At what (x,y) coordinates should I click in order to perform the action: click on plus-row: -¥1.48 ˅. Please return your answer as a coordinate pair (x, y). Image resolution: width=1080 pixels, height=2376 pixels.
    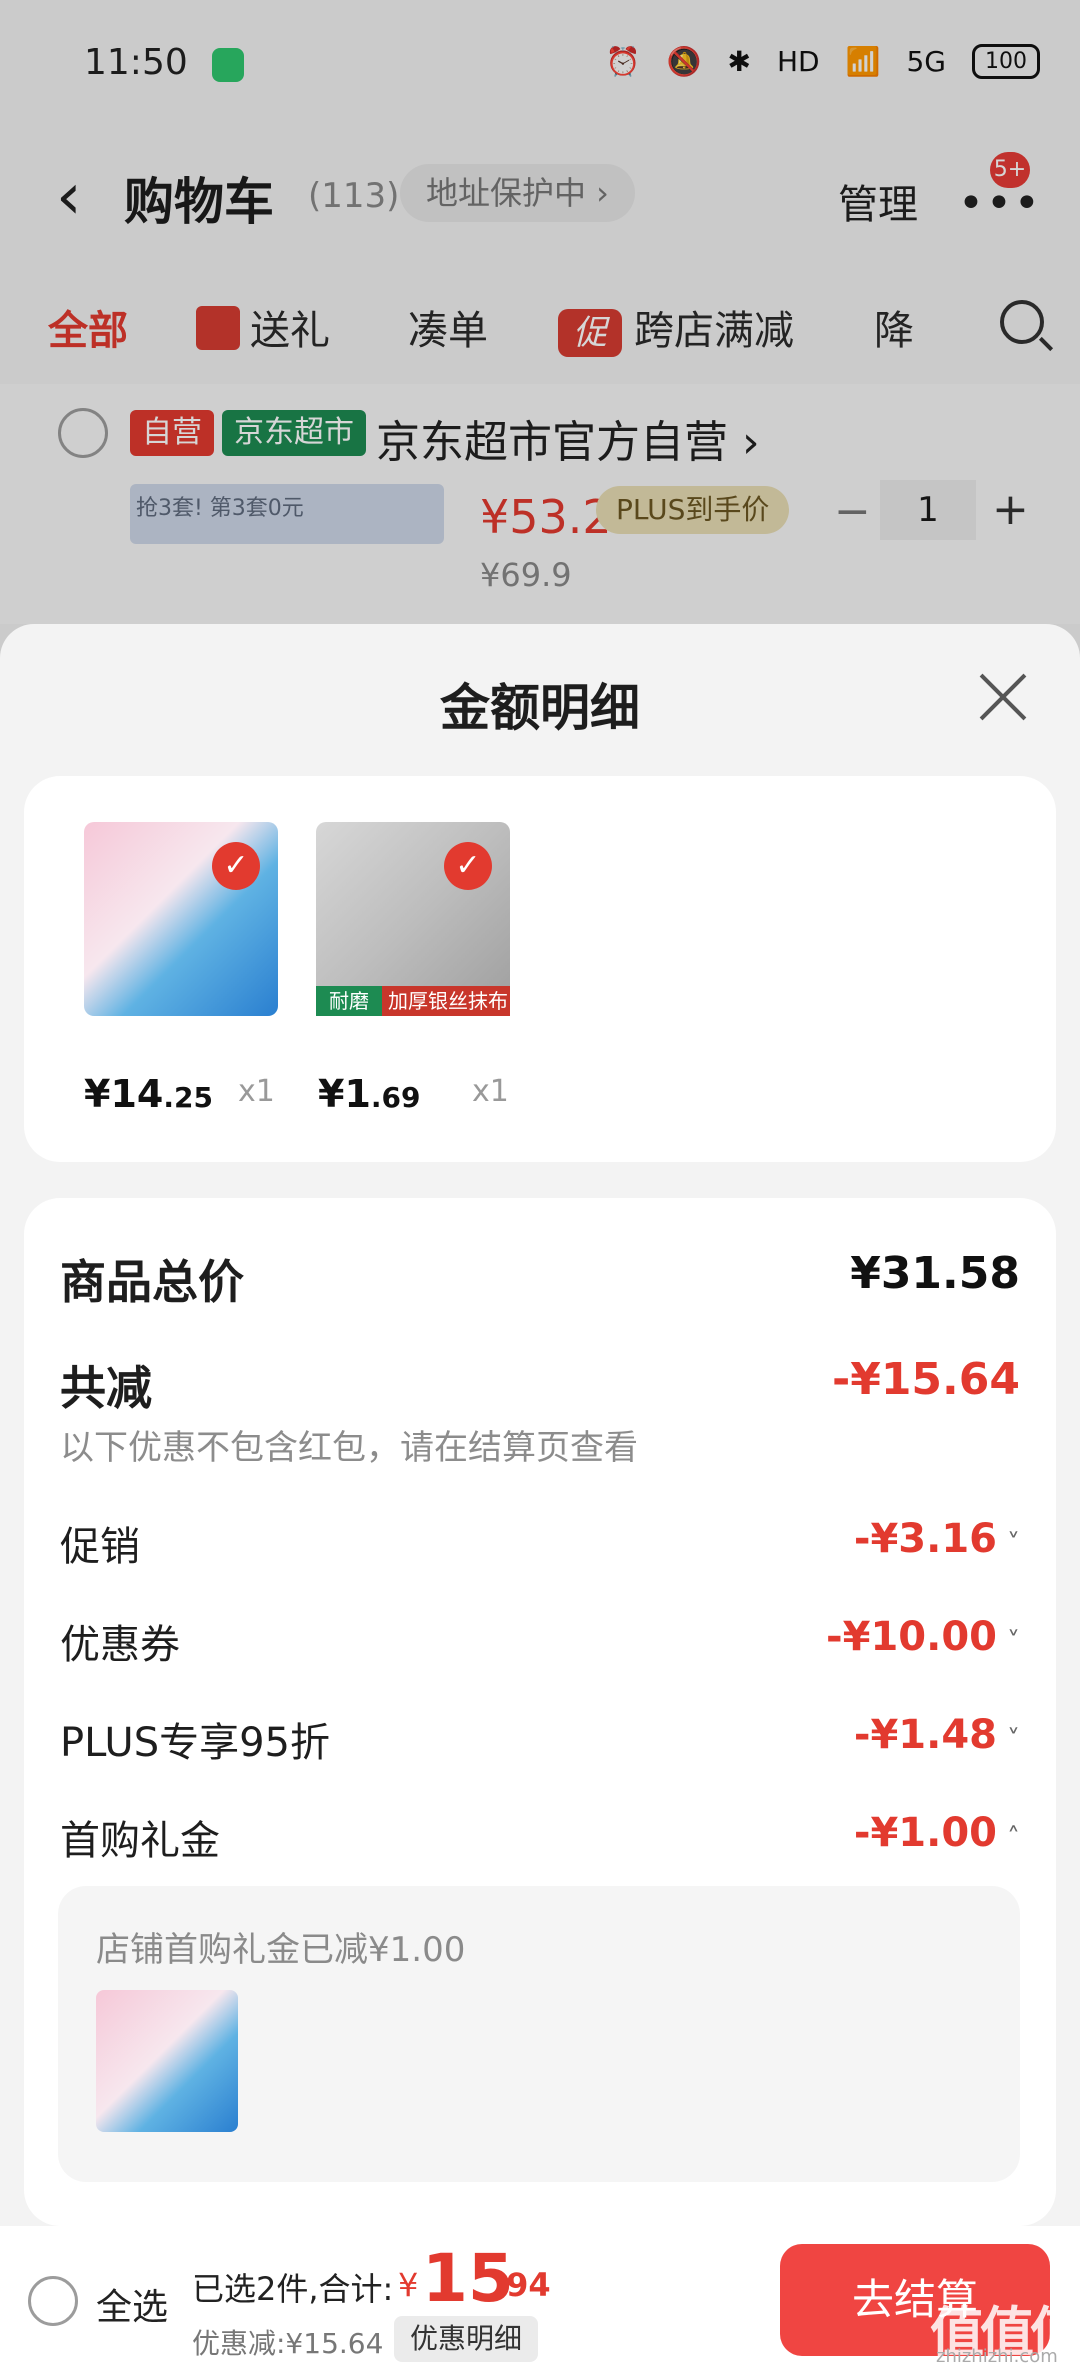
    Looking at the image, I should click on (937, 1735).